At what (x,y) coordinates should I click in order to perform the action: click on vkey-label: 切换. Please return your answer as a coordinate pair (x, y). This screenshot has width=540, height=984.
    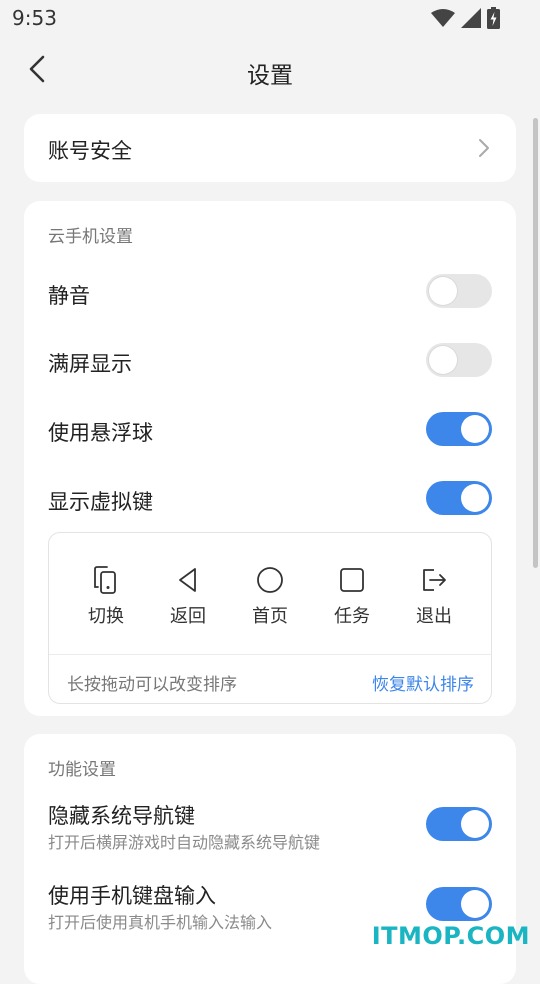
    Looking at the image, I should click on (106, 616).